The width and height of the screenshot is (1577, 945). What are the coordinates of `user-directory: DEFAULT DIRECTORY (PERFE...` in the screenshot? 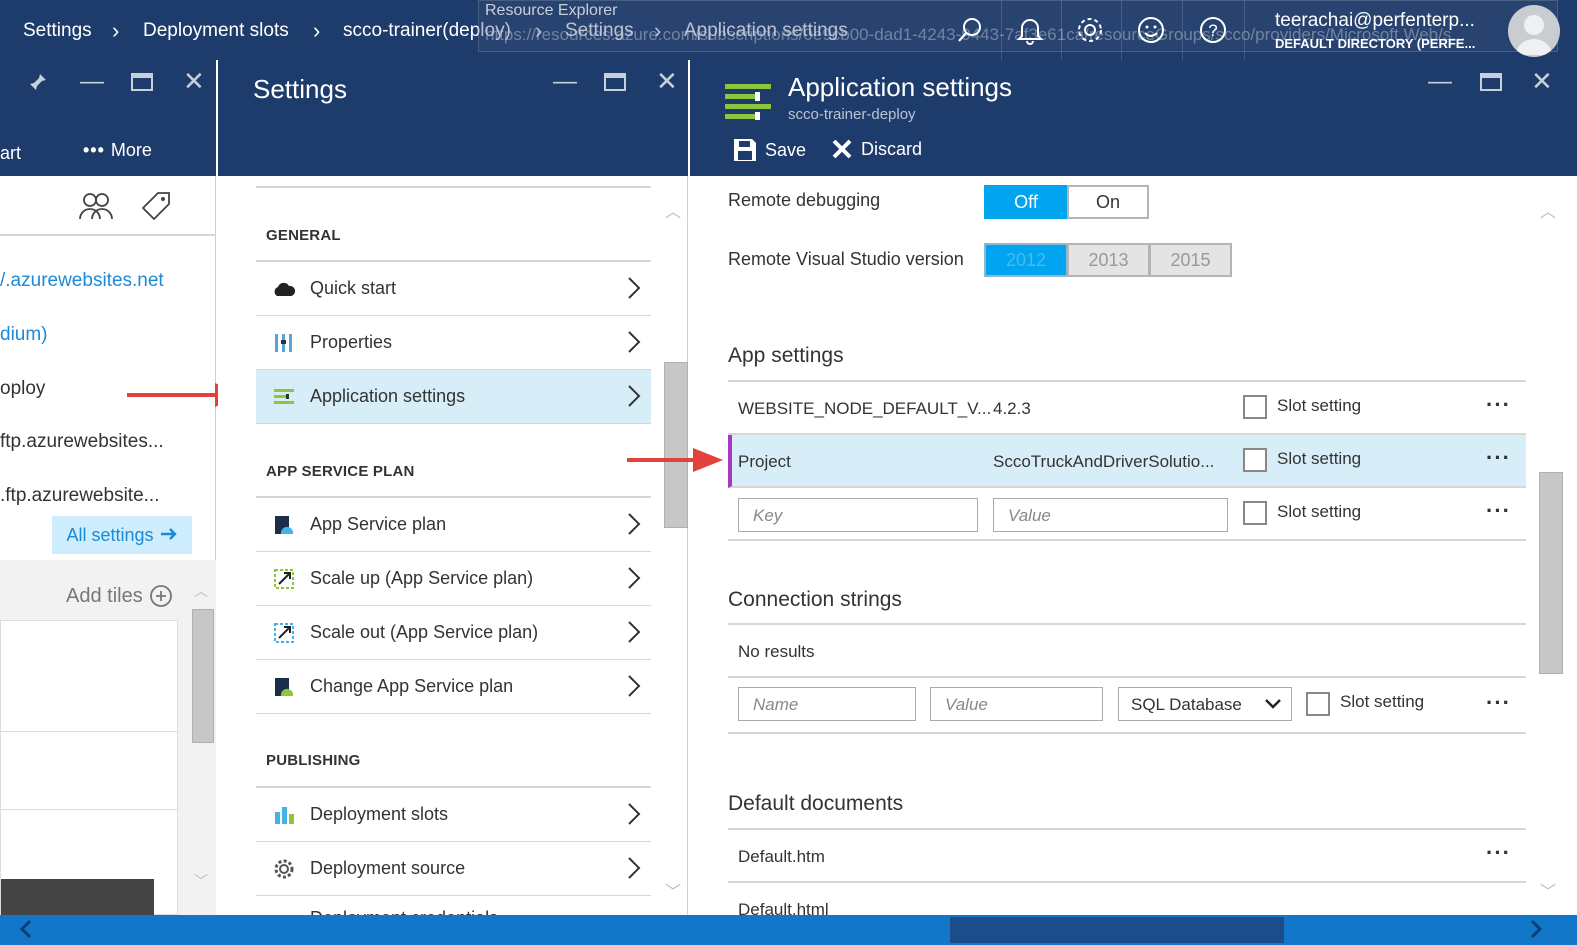 It's located at (1375, 43).